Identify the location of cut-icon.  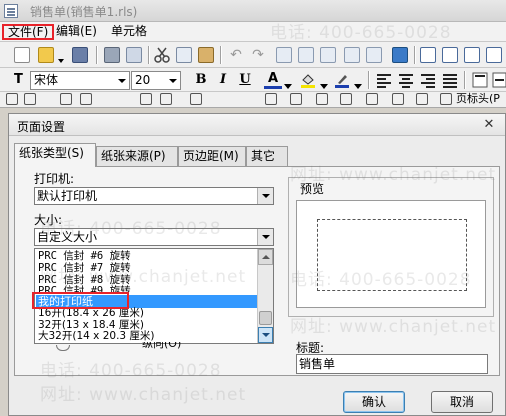
(162, 55).